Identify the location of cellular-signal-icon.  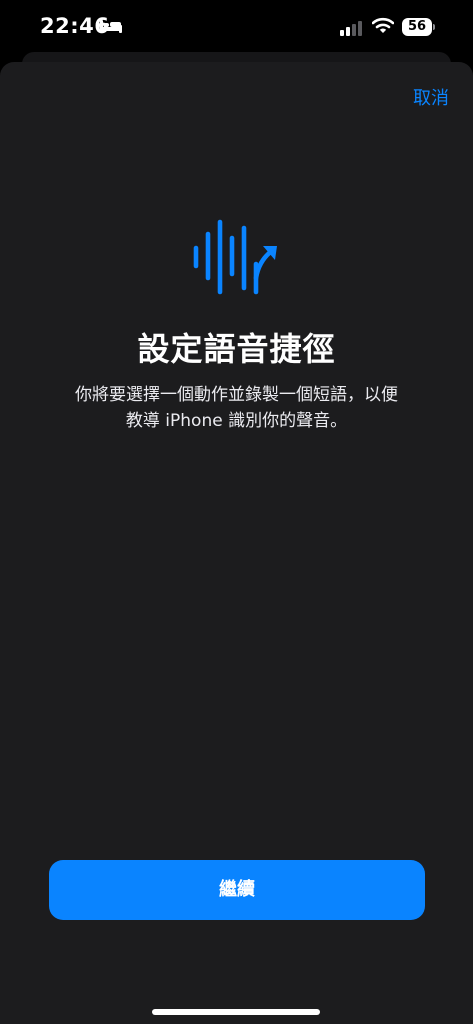
(351, 28).